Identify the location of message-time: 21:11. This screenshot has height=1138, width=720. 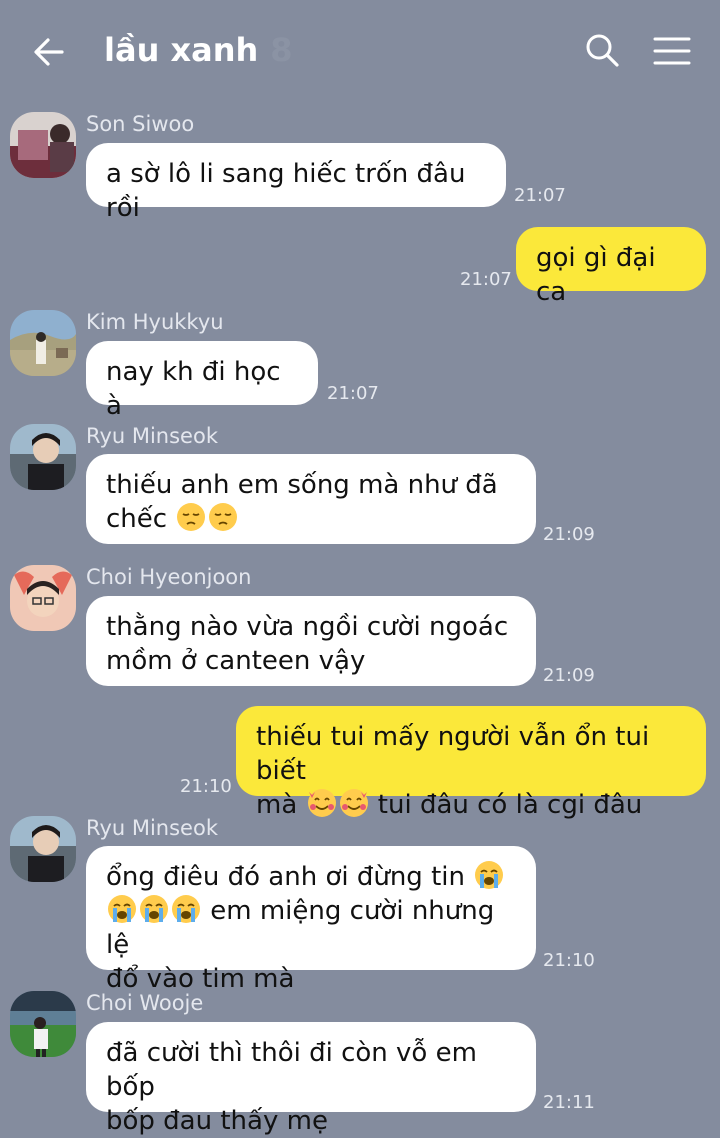
(569, 1102).